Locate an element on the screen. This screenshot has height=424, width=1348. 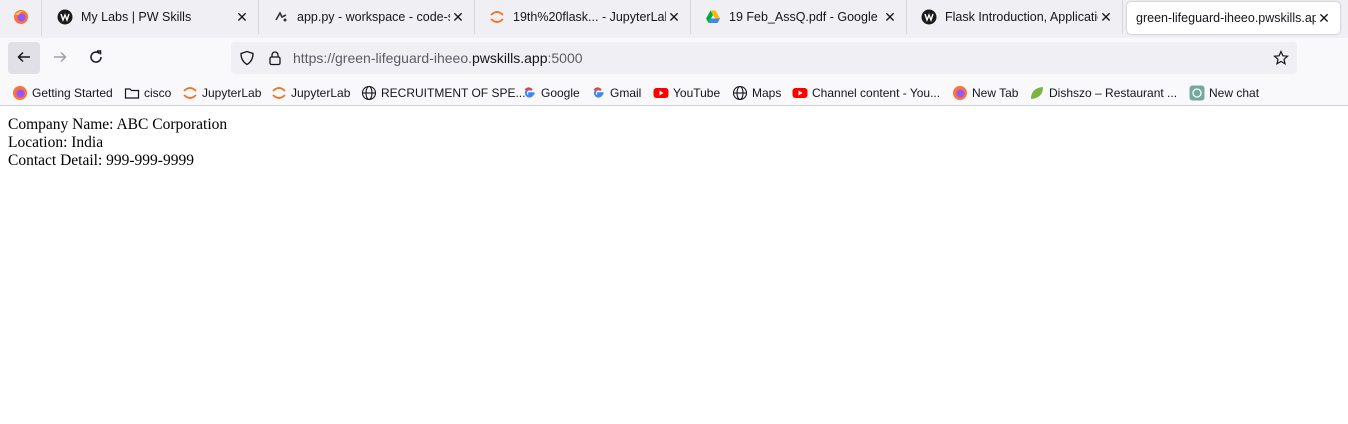
folder-icon is located at coordinates (132, 93).